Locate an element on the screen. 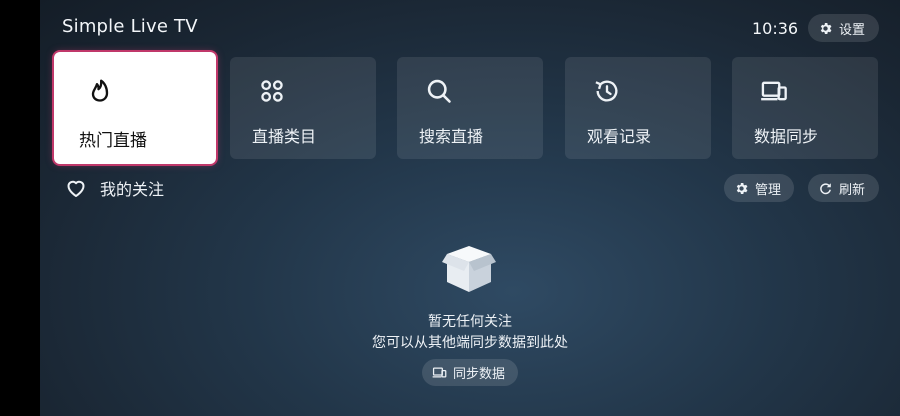  manage-button: 管理 is located at coordinates (759, 188).